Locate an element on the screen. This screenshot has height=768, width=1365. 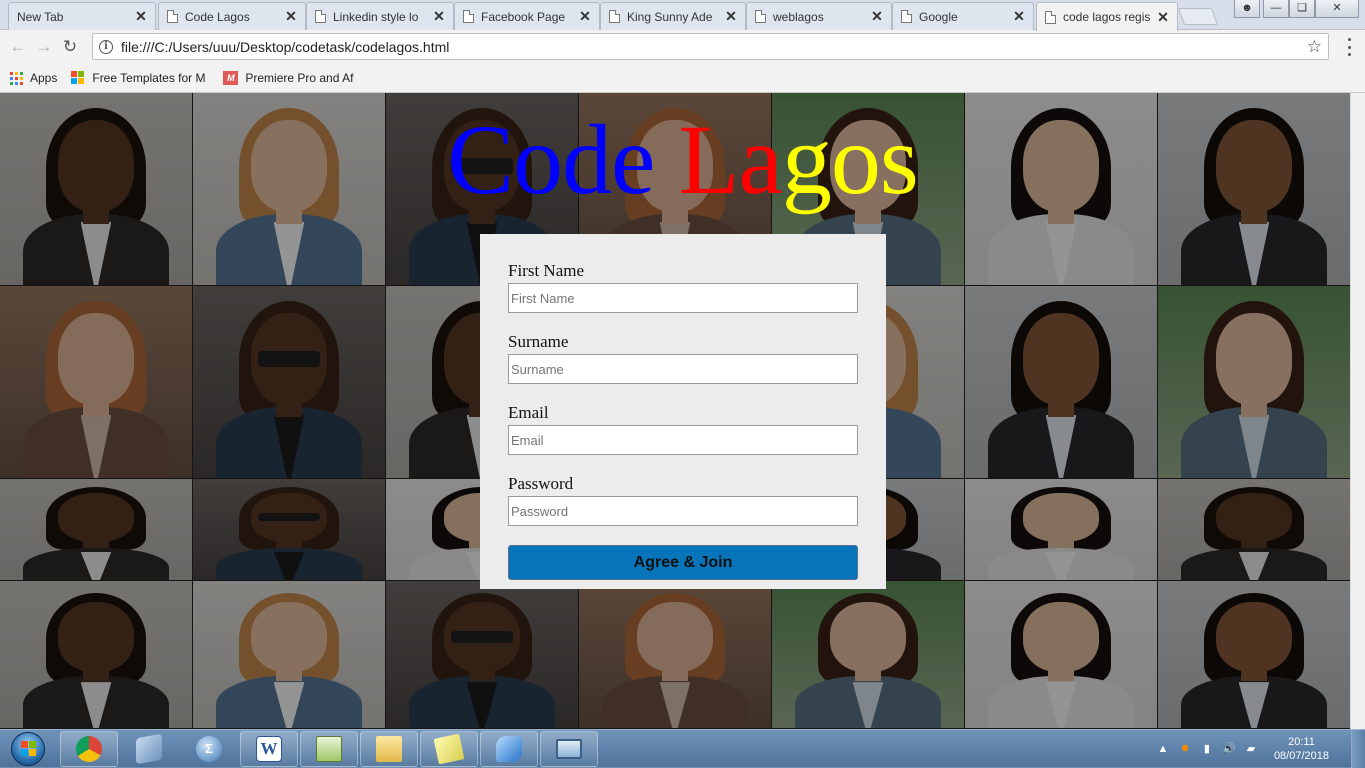
clock-time: 20:11 is located at coordinates (1301, 742).